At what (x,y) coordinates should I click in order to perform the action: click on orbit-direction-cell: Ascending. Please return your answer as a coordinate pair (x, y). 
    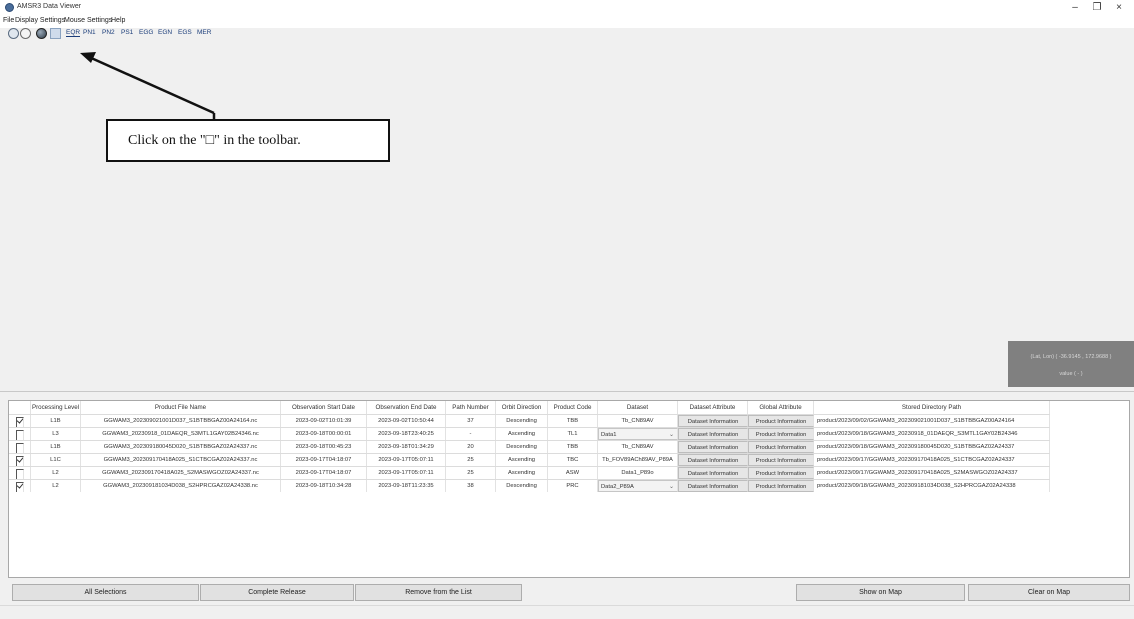
    Looking at the image, I should click on (522, 434).